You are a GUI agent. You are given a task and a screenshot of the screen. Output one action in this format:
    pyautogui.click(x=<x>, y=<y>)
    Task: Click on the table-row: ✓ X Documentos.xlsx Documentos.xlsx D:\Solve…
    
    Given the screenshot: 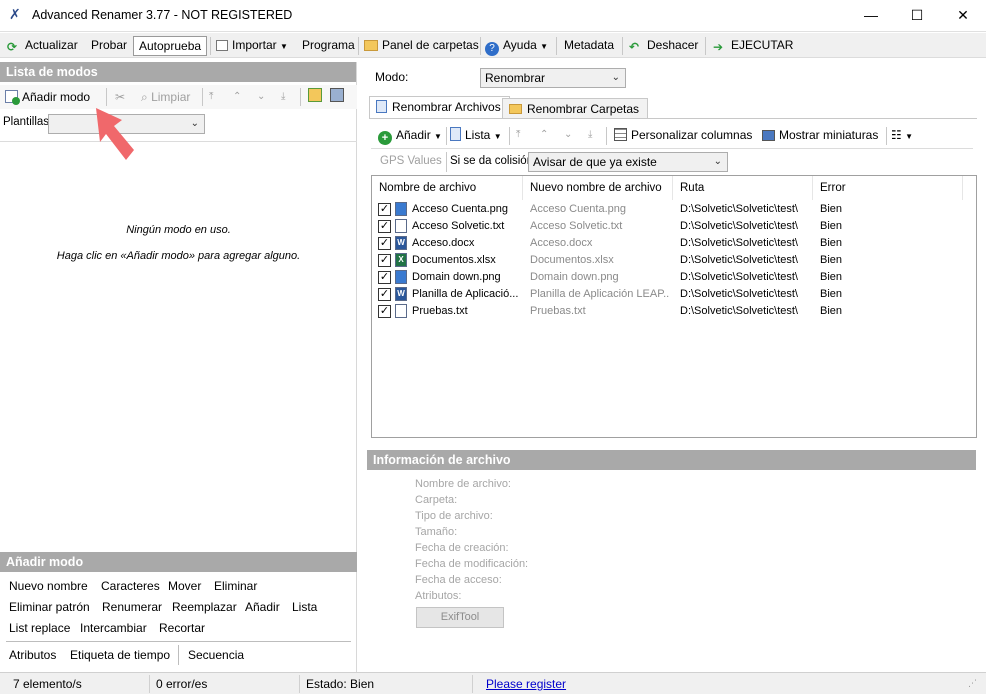 What is the action you would take?
    pyautogui.click(x=674, y=260)
    